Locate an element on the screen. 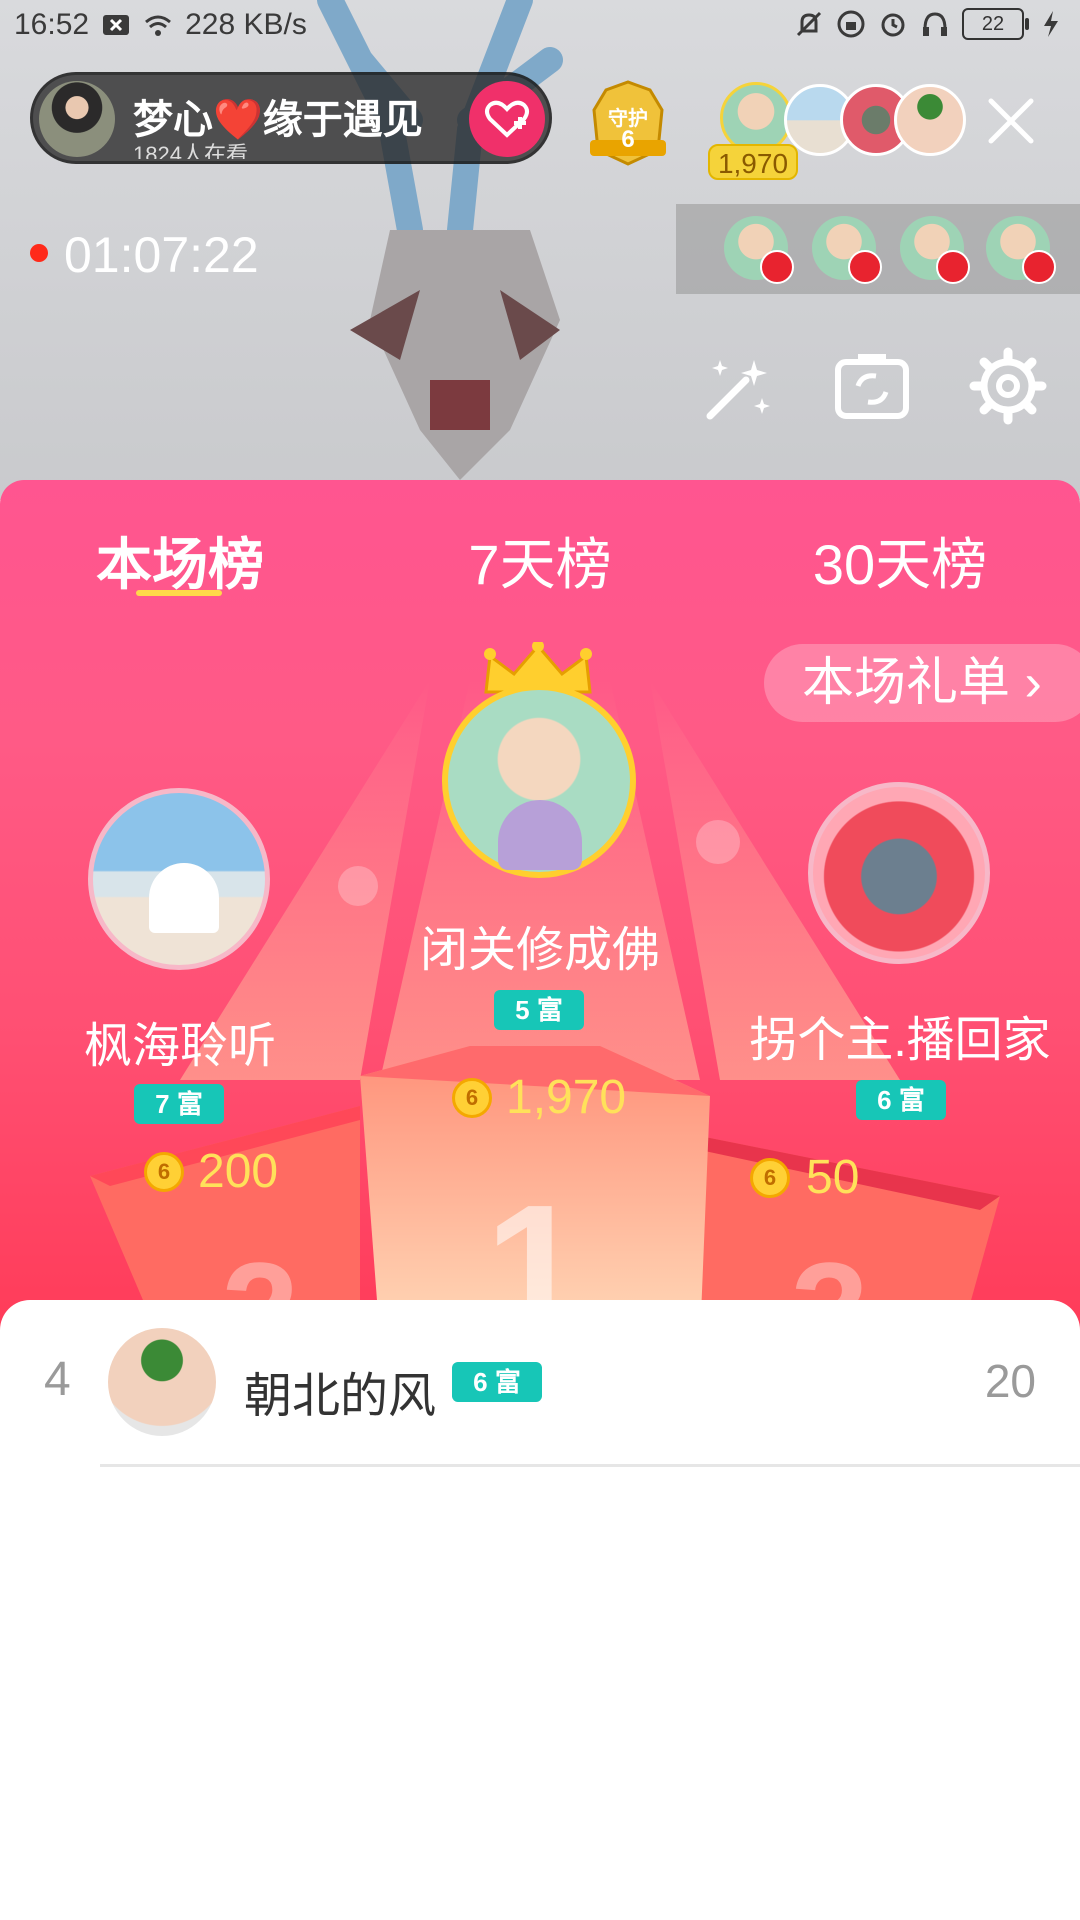  alarm-icon is located at coordinates (893, 25).